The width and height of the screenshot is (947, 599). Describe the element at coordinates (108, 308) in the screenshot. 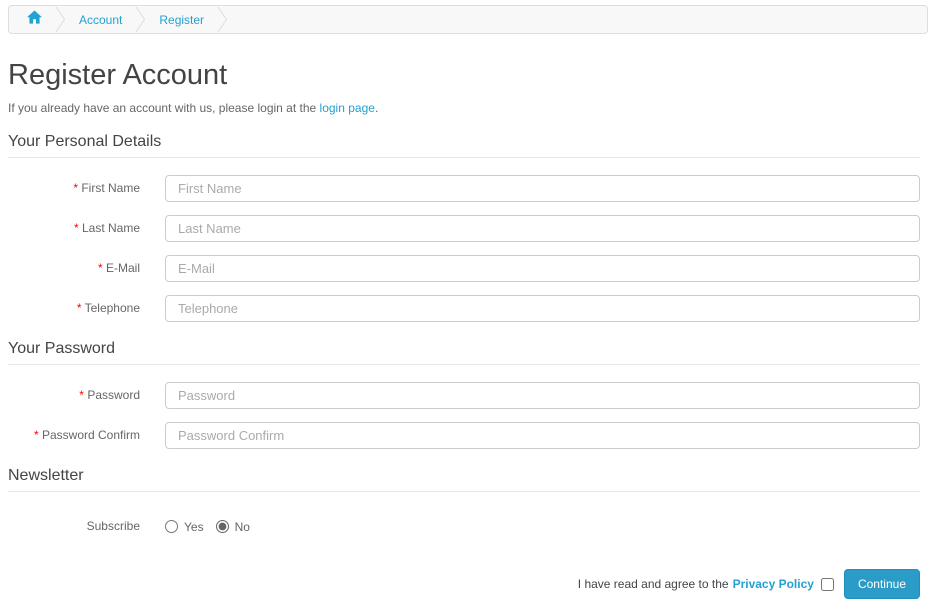

I see `telephone-label: * Telephone` at that location.